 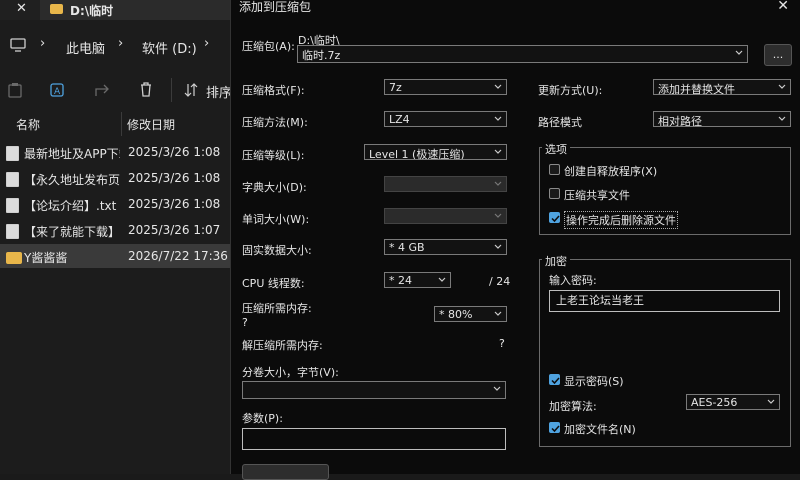 I want to click on cpu-threads-max: / 24, so click(x=500, y=281).